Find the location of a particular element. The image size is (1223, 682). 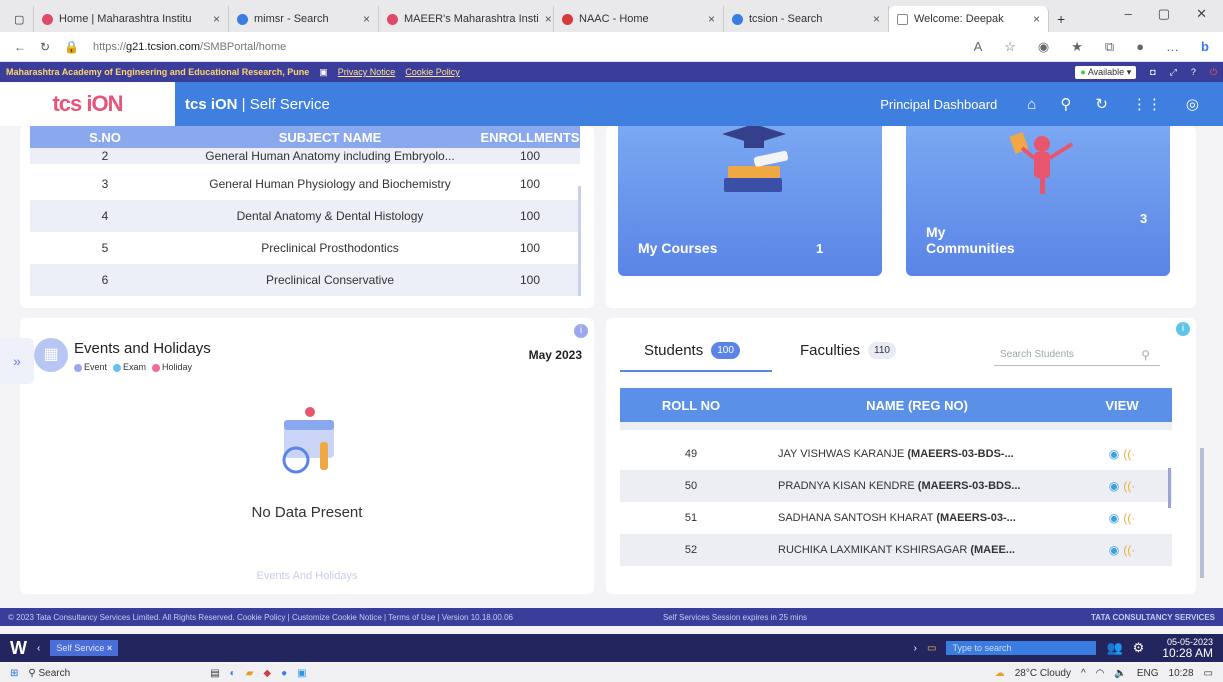

notification-icon: ▭ is located at coordinates (1208, 673).